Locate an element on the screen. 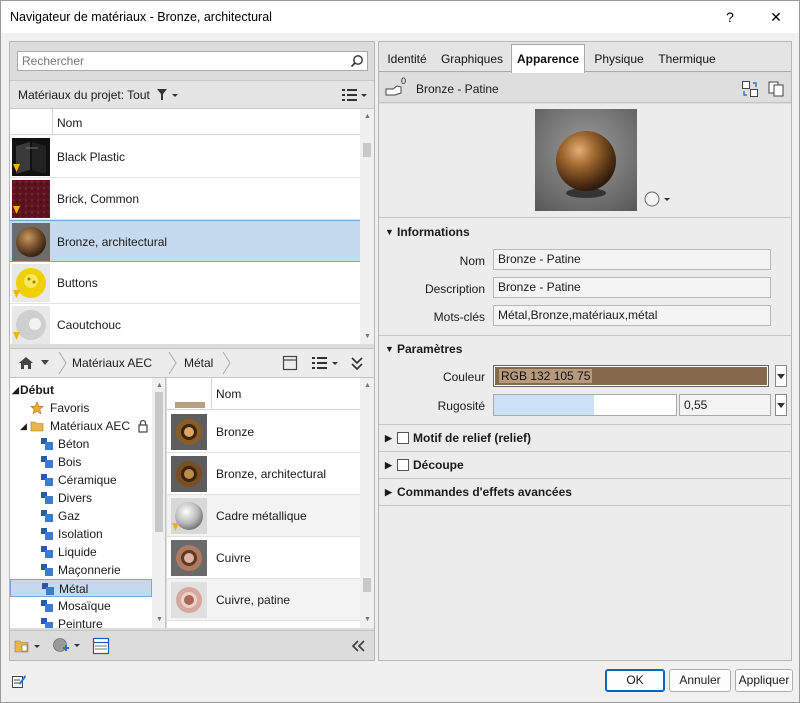 The height and width of the screenshot is (703, 800). list-item: Cuivre, patine is located at coordinates (263, 600).